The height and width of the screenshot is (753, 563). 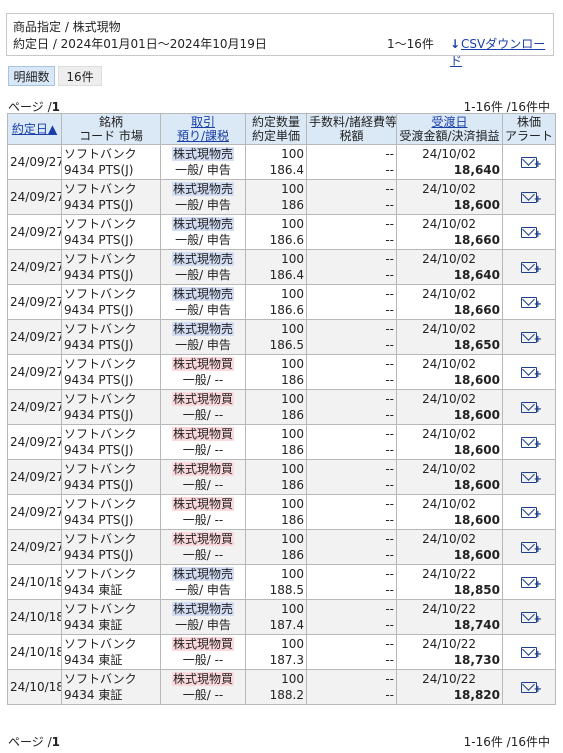 What do you see at coordinates (286, 275) in the screenshot?
I see `unit-price: 186.4` at bounding box center [286, 275].